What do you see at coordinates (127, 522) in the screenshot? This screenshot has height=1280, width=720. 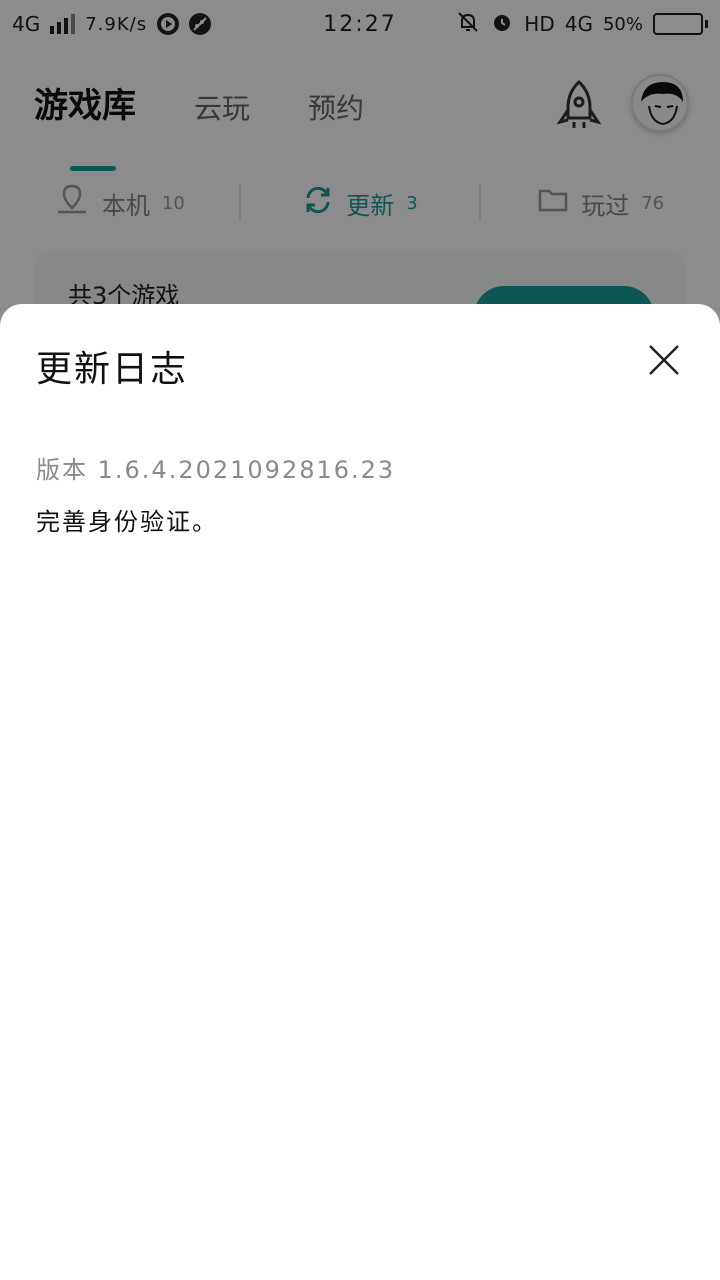 I see `changelog-text: 完善身份验证。` at bounding box center [127, 522].